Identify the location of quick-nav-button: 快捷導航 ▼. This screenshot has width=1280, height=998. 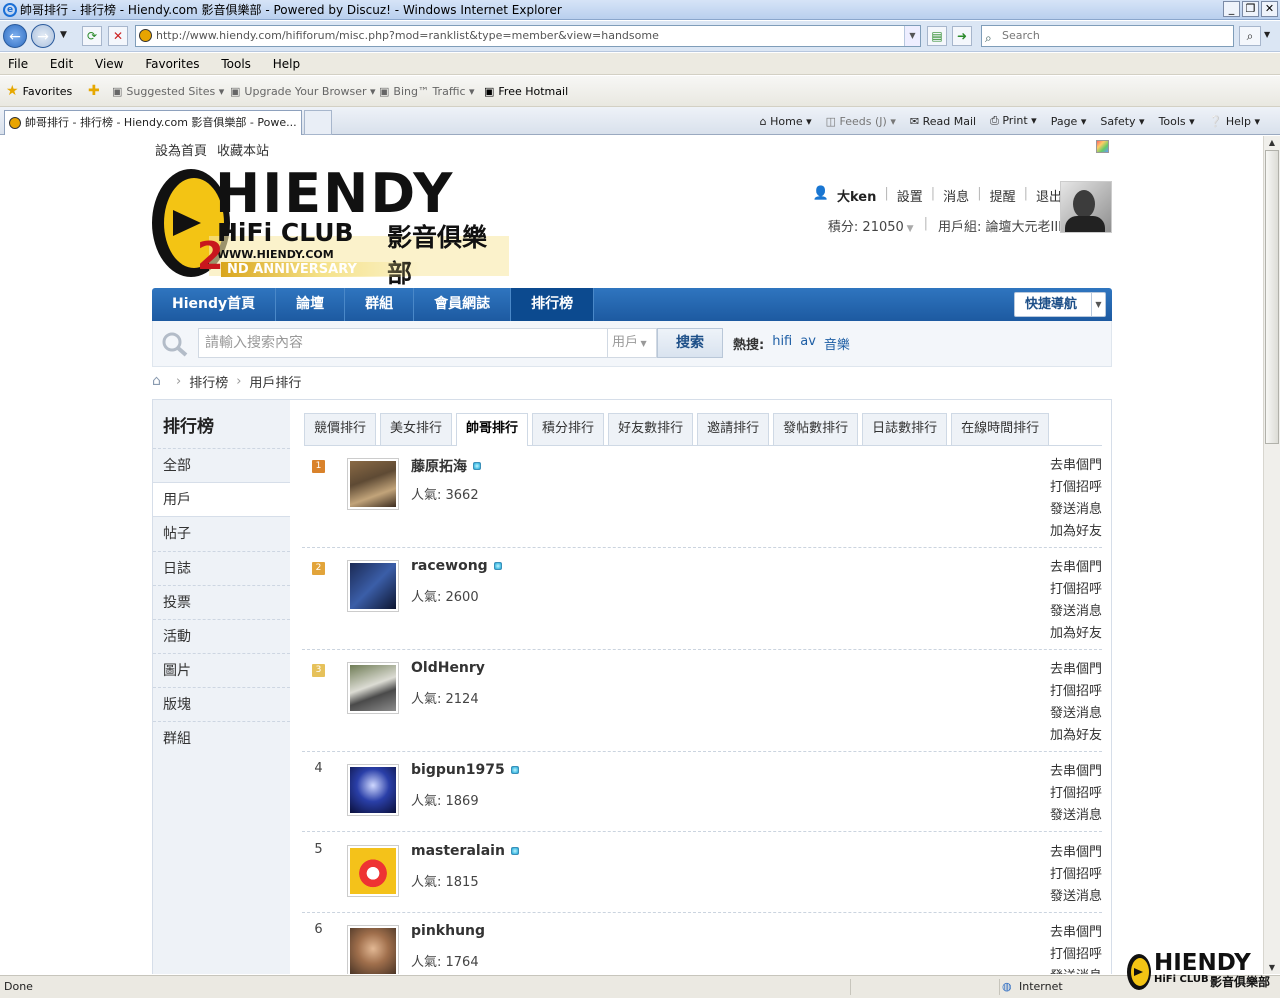
(1060, 304).